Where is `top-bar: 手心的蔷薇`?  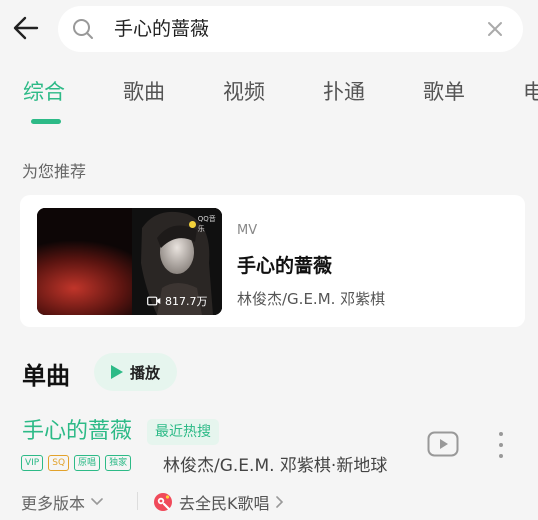
top-bar: 手心的蔷薇 is located at coordinates (269, 29).